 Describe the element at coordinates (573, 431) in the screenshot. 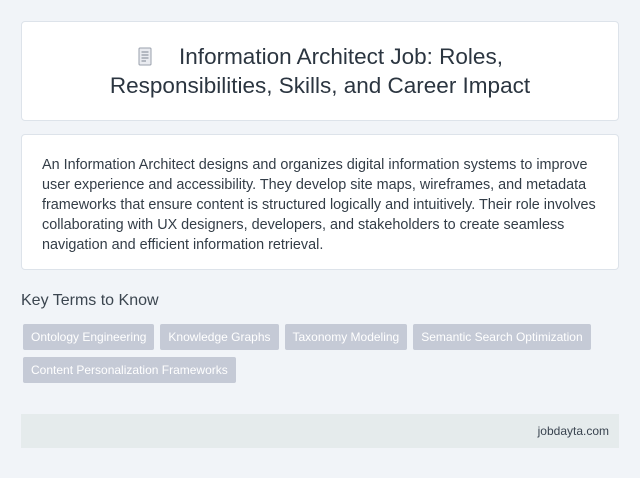

I see `footer-site-link: jobdayta.com` at that location.